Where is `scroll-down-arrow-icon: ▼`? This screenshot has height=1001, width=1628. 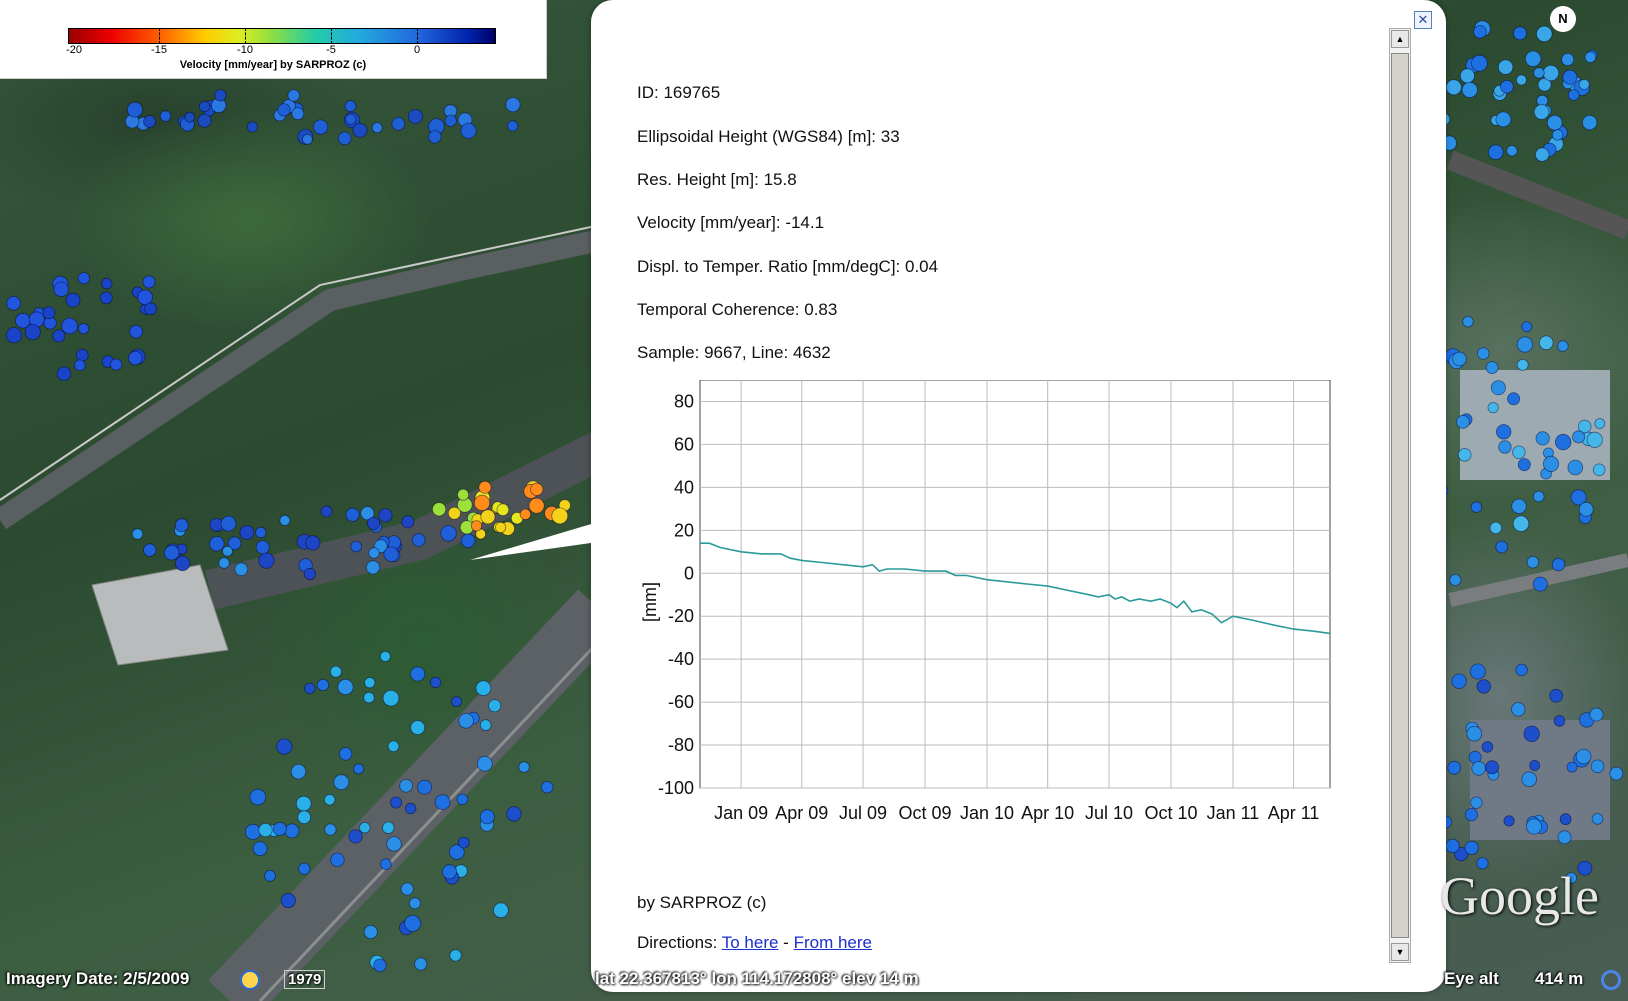
scroll-down-arrow-icon: ▼ is located at coordinates (1400, 952).